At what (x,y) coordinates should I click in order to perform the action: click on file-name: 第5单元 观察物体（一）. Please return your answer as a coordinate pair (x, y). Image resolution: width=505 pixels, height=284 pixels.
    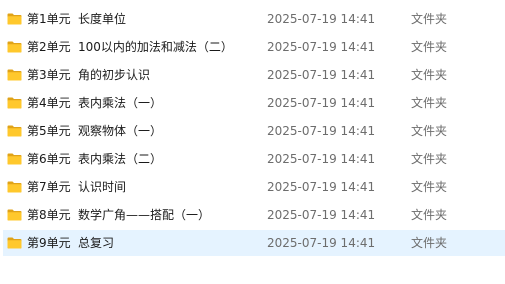
    Looking at the image, I should click on (94, 131).